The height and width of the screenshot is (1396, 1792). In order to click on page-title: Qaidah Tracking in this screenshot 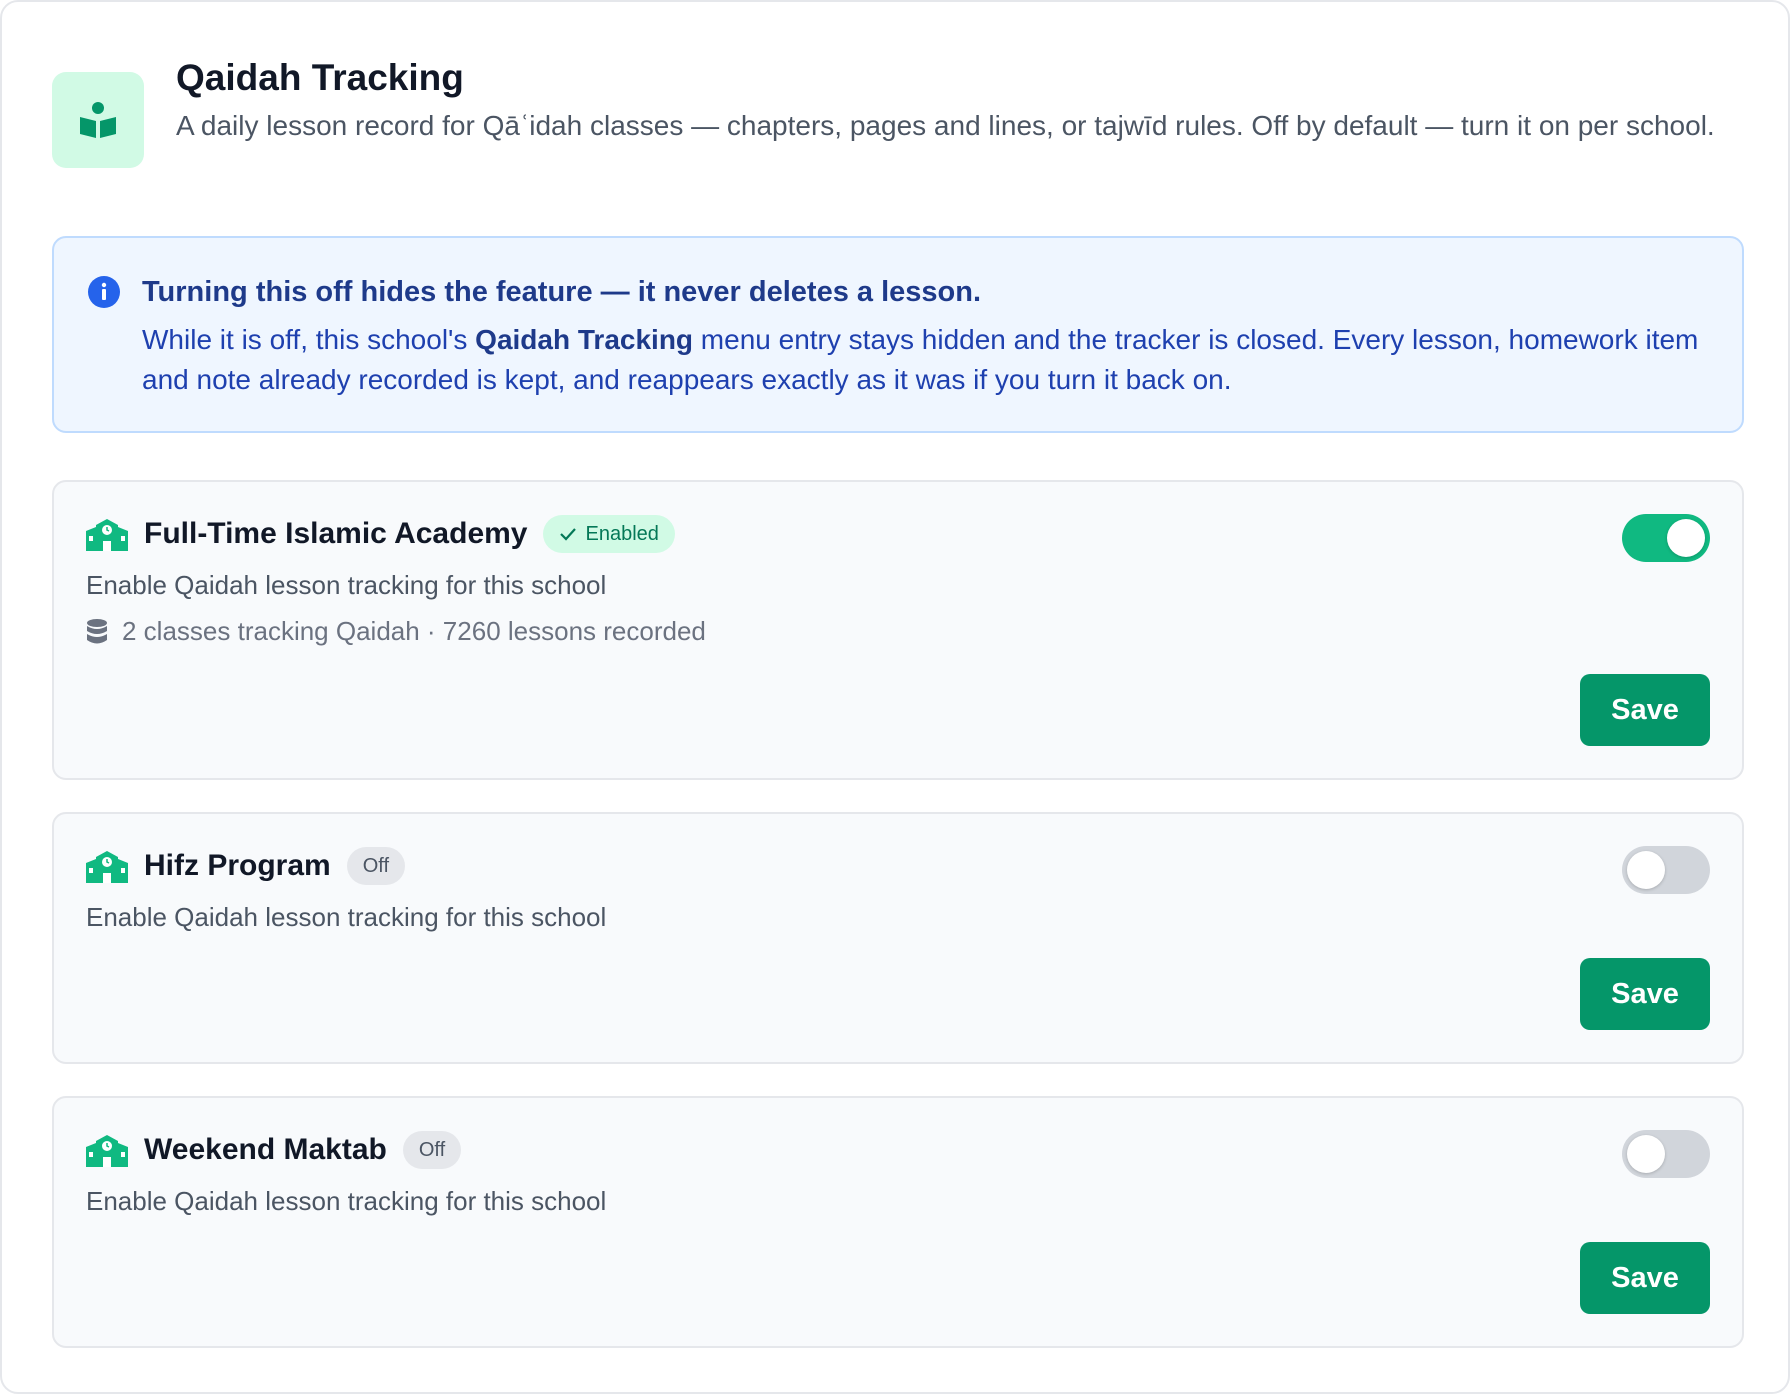, I will do `click(320, 77)`.